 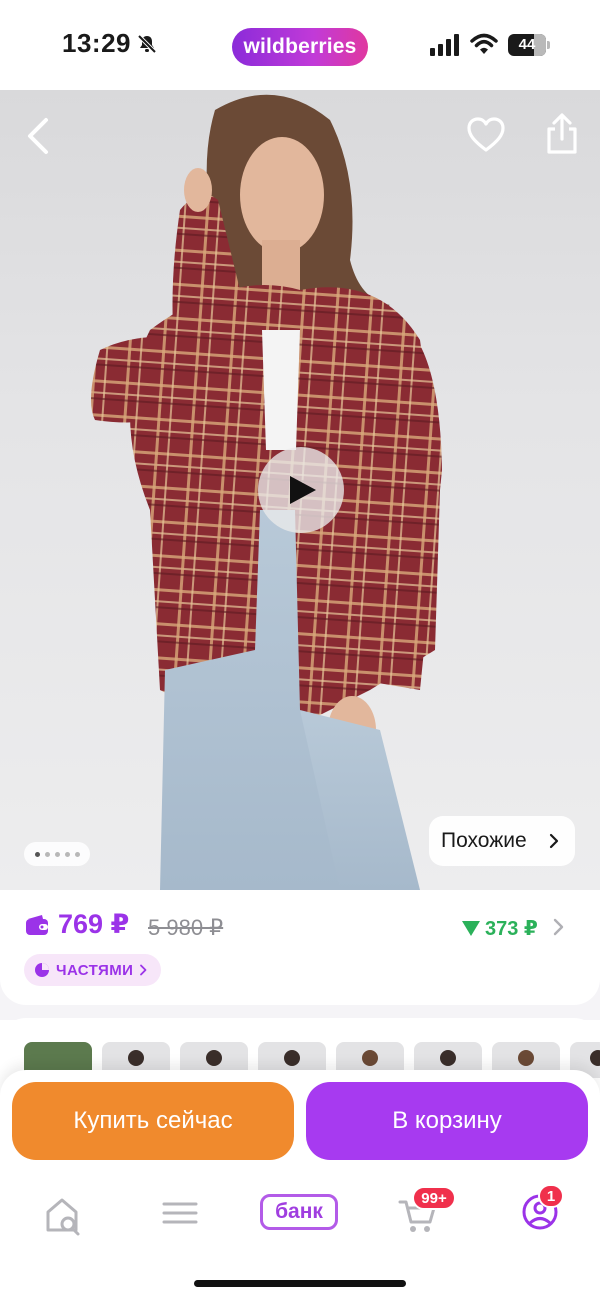 What do you see at coordinates (96, 43) in the screenshot?
I see `status-time: 13:29` at bounding box center [96, 43].